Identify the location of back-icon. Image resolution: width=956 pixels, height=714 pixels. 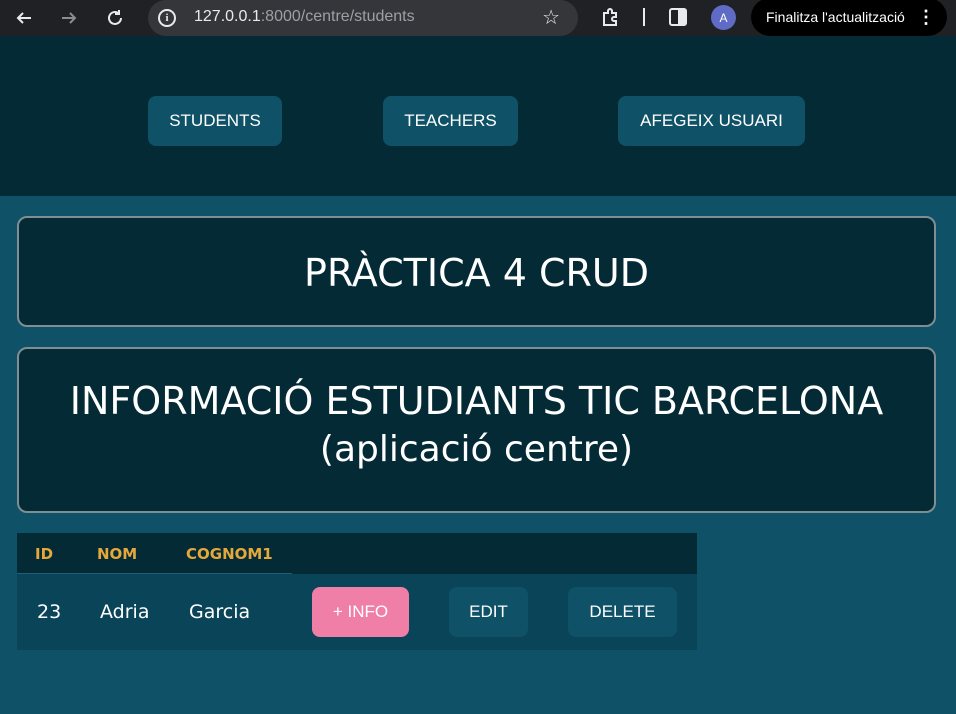
(24, 18).